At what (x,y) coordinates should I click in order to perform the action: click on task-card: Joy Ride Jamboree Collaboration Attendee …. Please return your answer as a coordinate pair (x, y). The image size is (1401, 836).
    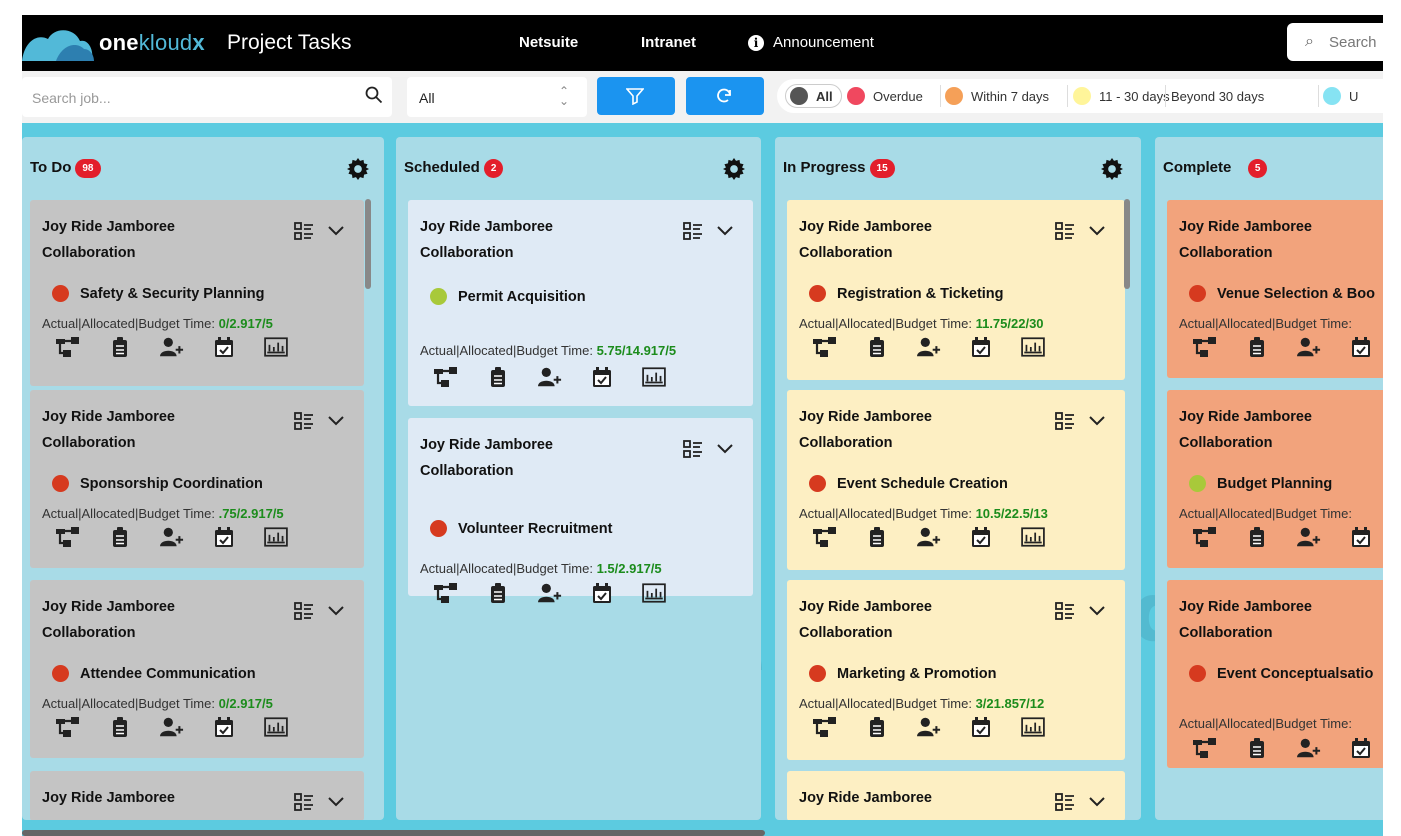
    Looking at the image, I should click on (197, 669).